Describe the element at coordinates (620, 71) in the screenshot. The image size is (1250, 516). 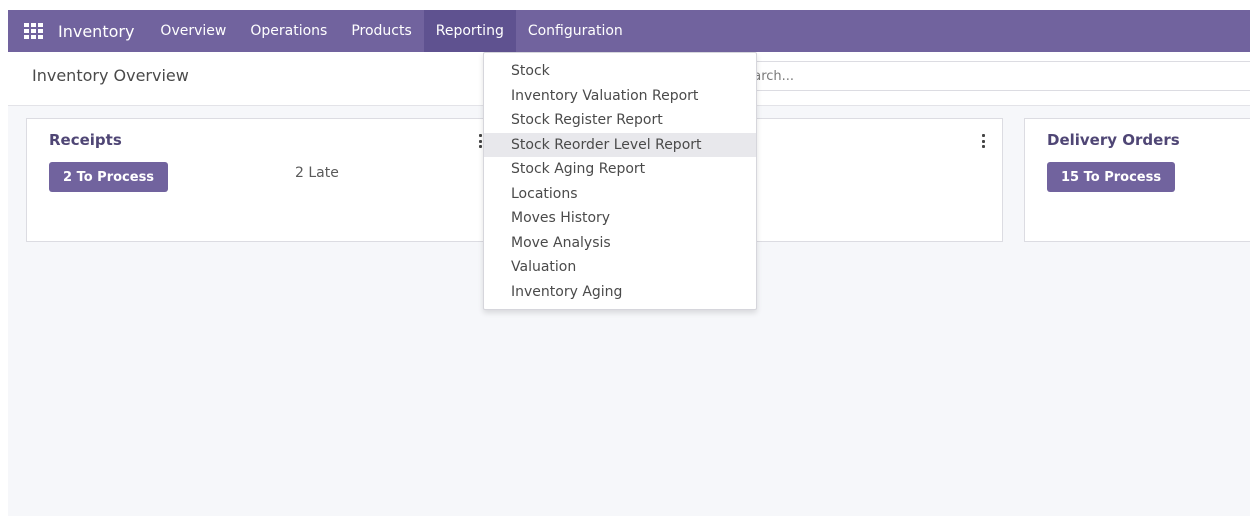
I see `menu-item-stock: Stock` at that location.